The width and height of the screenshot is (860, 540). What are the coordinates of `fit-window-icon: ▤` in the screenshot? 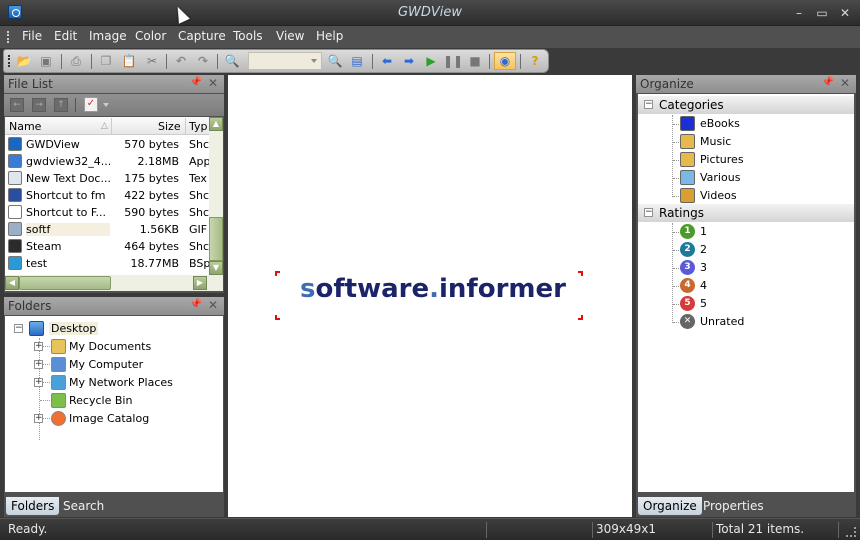 It's located at (357, 61).